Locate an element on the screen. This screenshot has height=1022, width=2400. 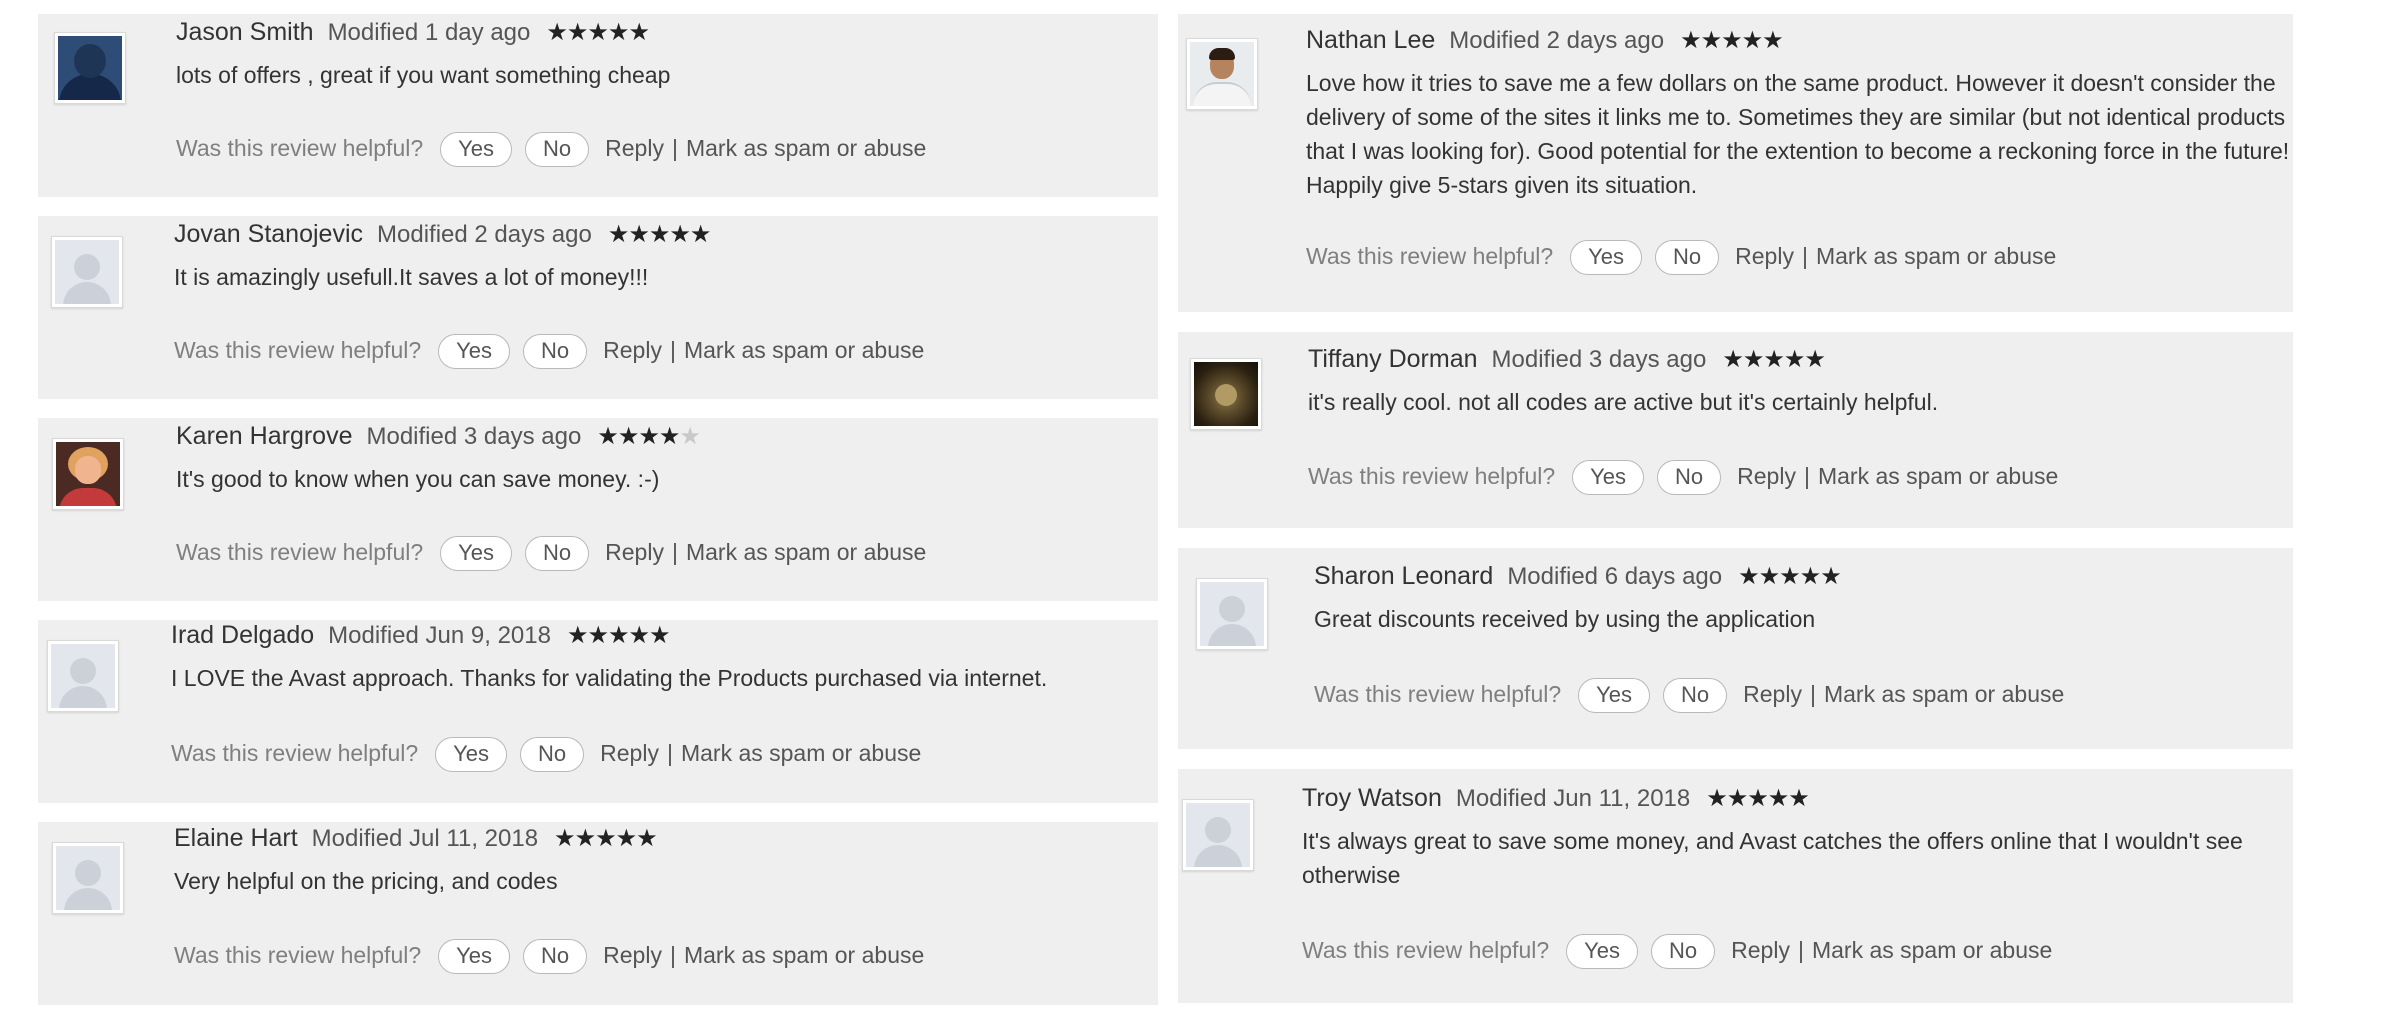
modified-date: Modified 1 day ago is located at coordinates (429, 32).